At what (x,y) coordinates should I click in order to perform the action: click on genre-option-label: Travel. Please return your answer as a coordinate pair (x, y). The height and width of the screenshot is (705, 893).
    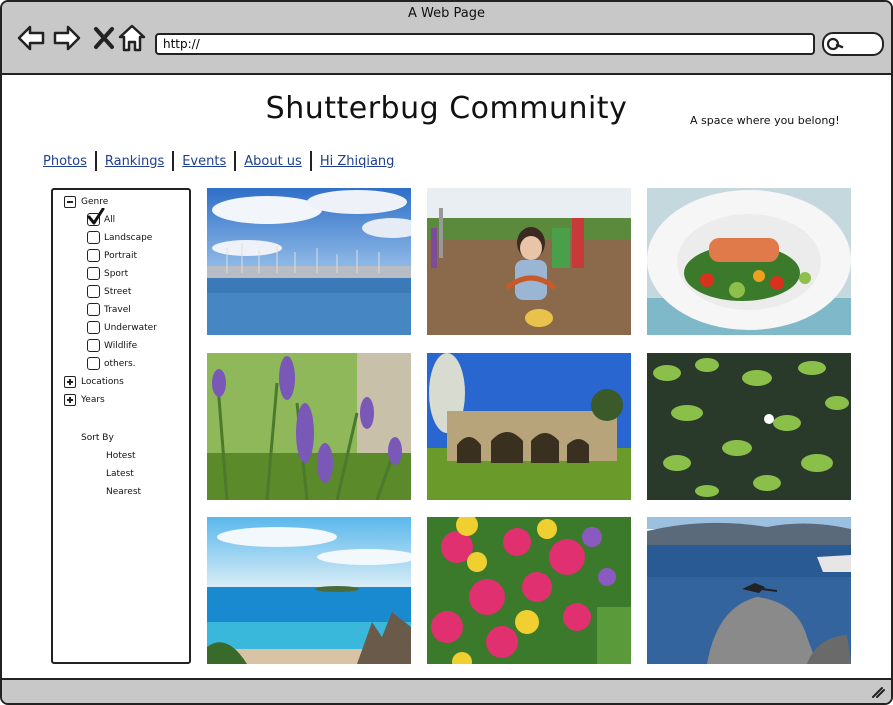
    Looking at the image, I should click on (117, 309).